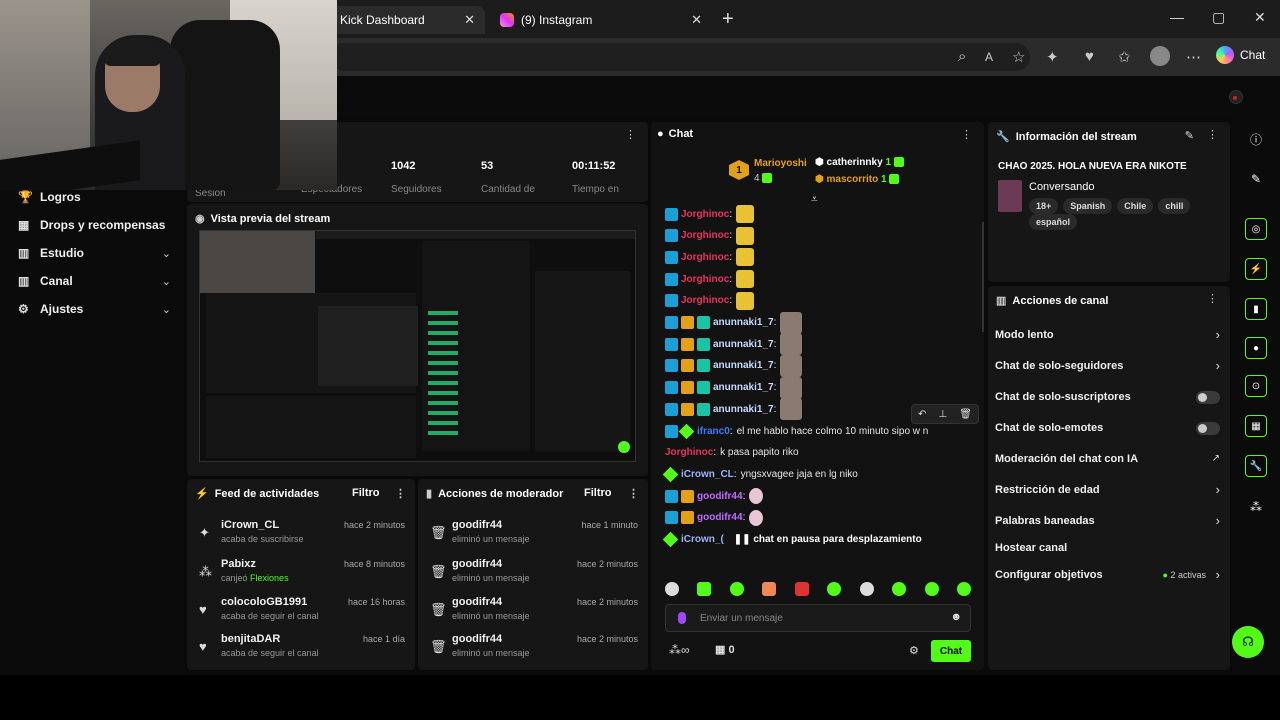  I want to click on minimize-icon: —, so click(1177, 17).